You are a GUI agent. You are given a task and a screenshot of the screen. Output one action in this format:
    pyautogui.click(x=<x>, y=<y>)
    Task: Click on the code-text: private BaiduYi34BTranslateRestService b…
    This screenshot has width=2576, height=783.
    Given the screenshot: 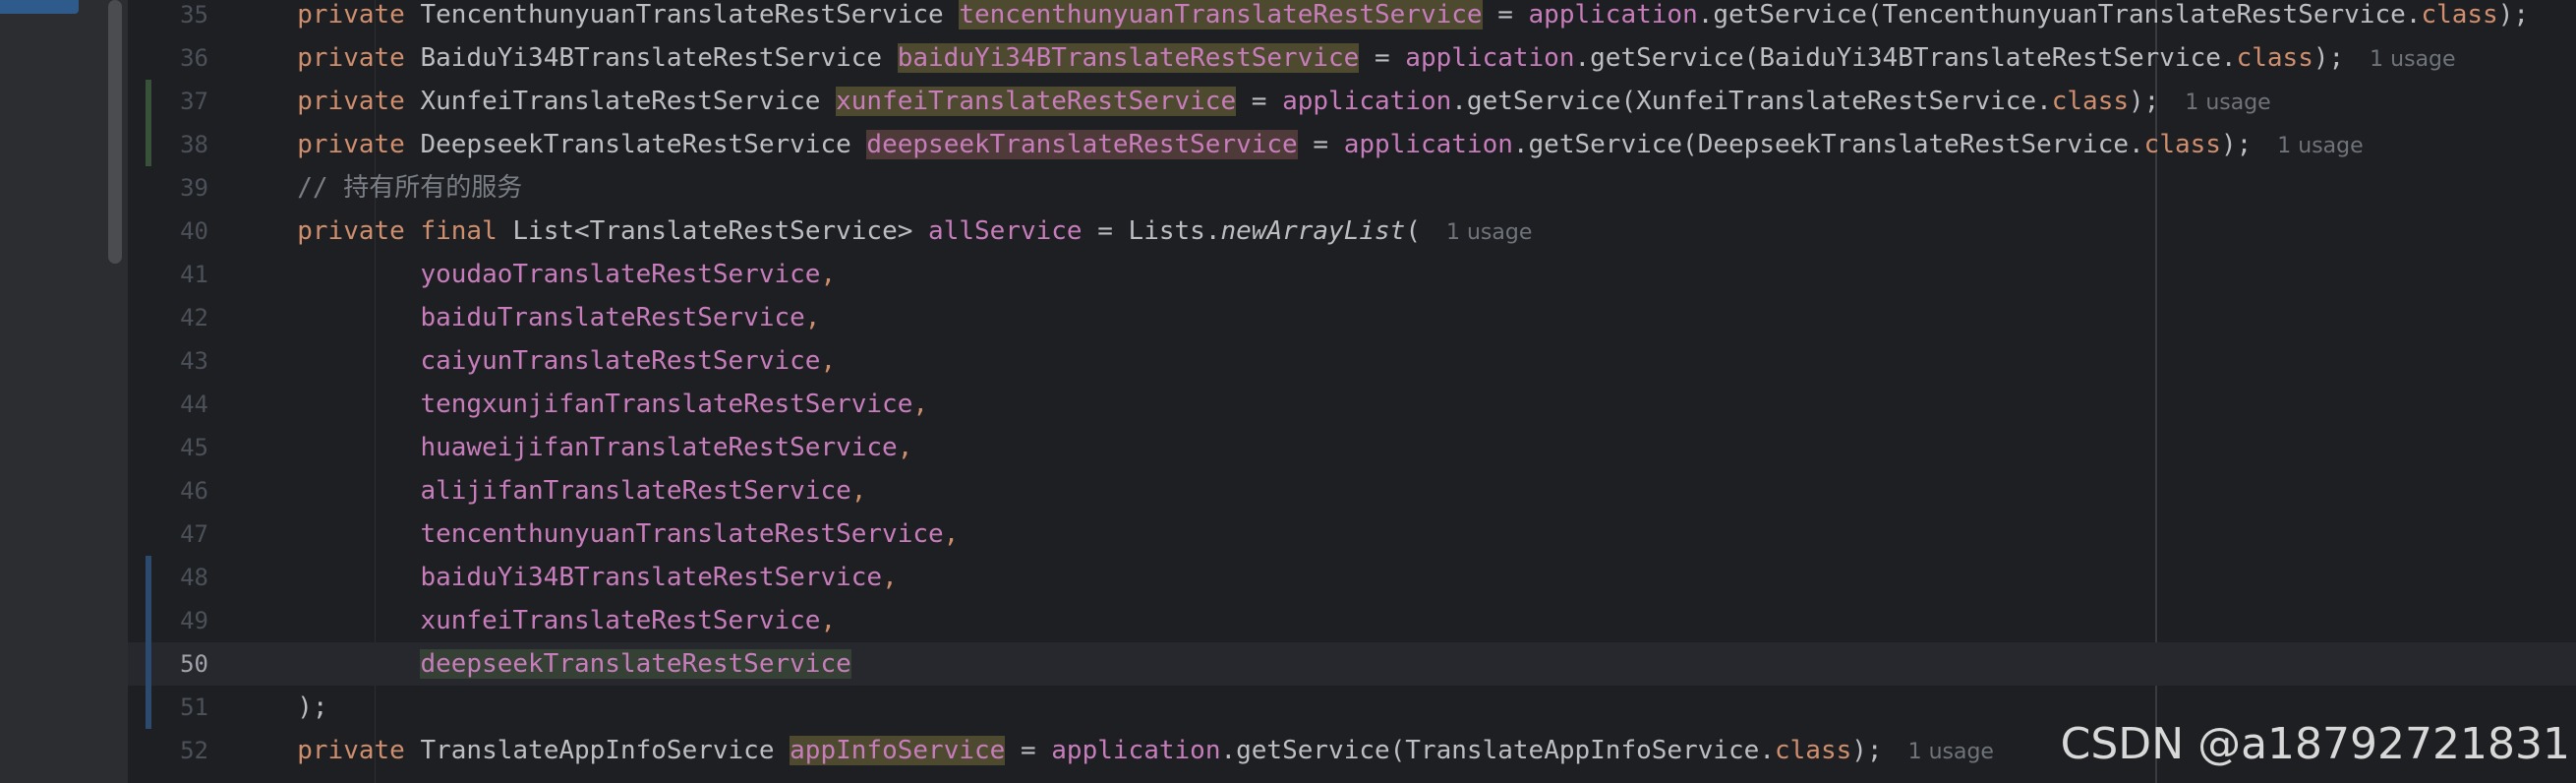 What is the action you would take?
    pyautogui.click(x=1315, y=58)
    